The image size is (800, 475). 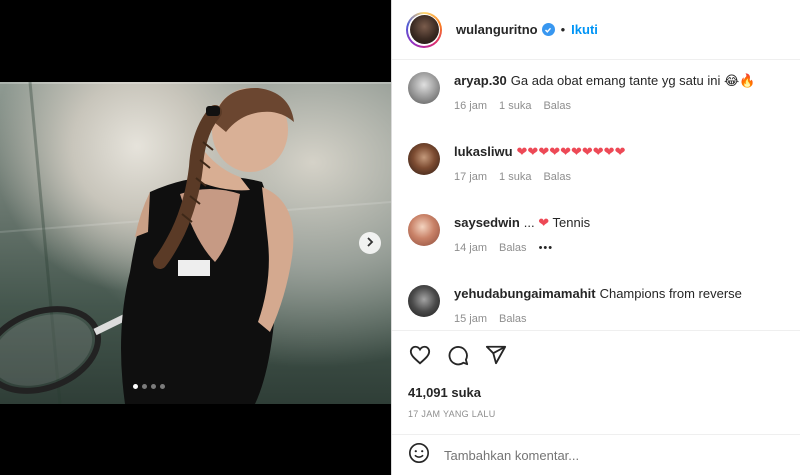 What do you see at coordinates (548, 29) in the screenshot?
I see `verified-badge-icon` at bounding box center [548, 29].